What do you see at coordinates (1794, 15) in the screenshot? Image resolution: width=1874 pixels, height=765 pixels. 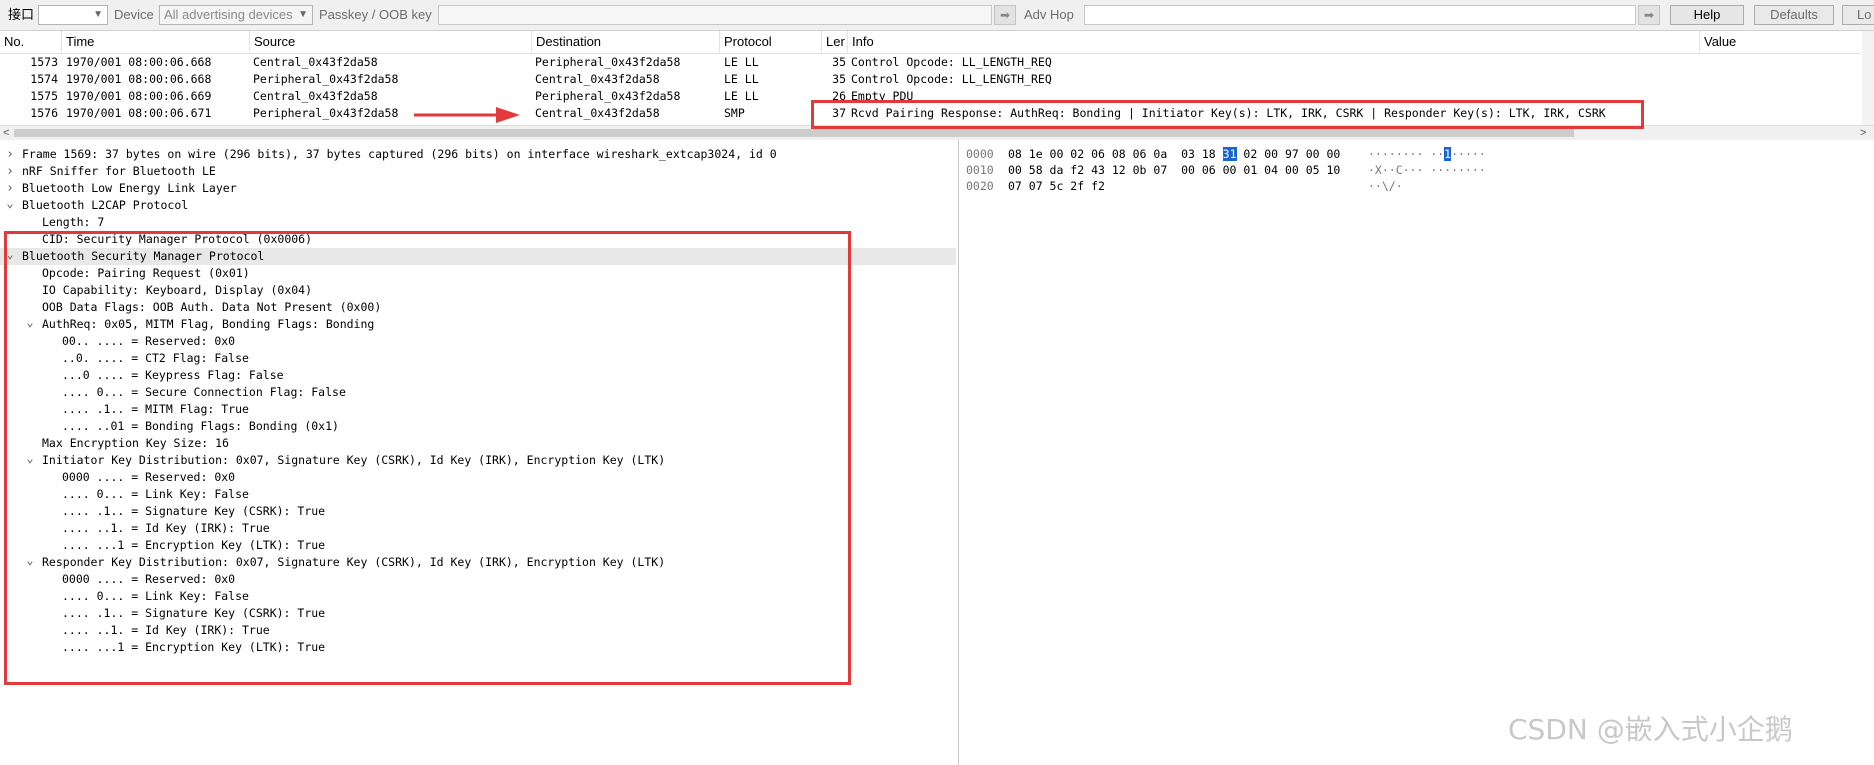 I see `defaults-button: Defaults` at bounding box center [1794, 15].